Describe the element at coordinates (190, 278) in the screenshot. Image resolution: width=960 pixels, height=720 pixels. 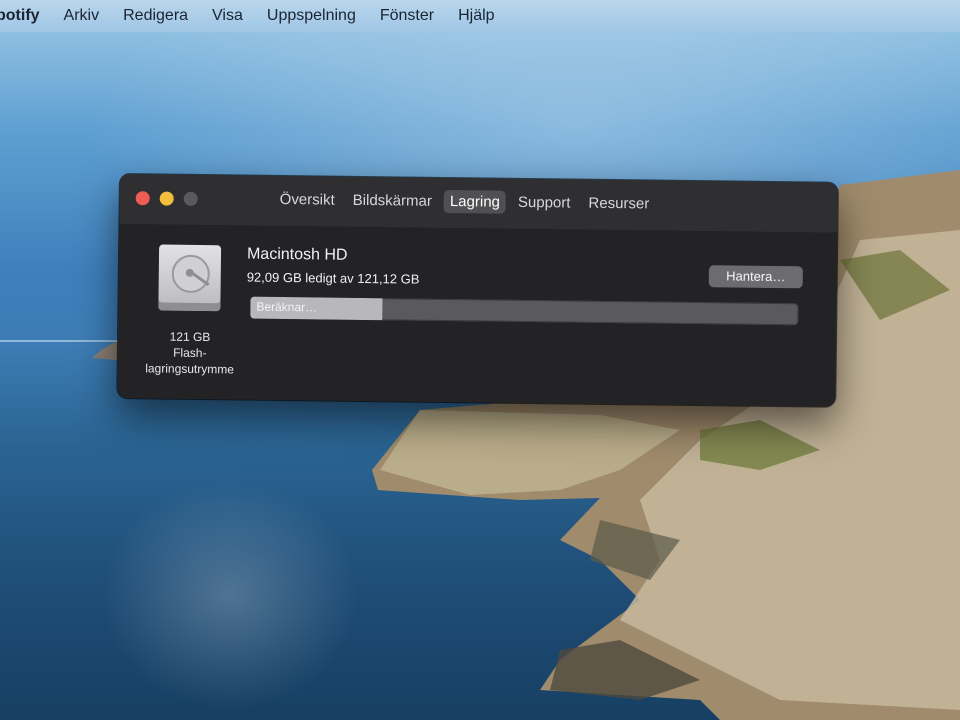
I see `internal-drive-icon` at that location.